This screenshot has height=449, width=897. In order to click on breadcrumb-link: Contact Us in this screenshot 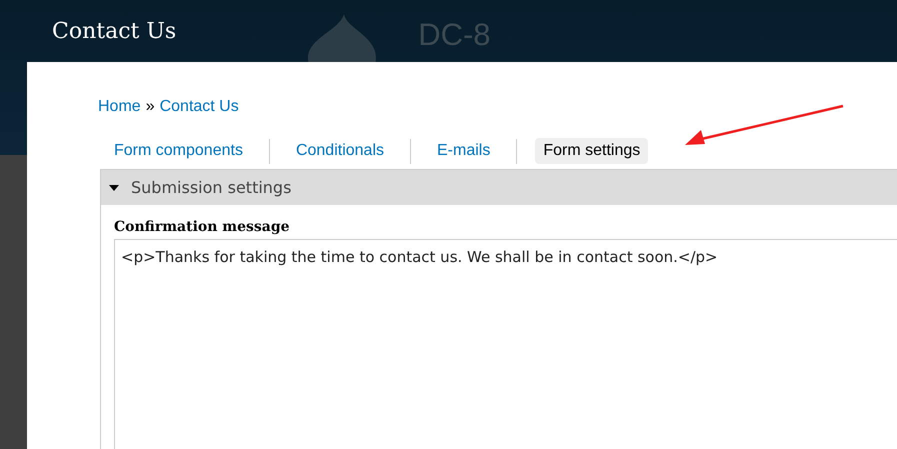, I will do `click(199, 107)`.